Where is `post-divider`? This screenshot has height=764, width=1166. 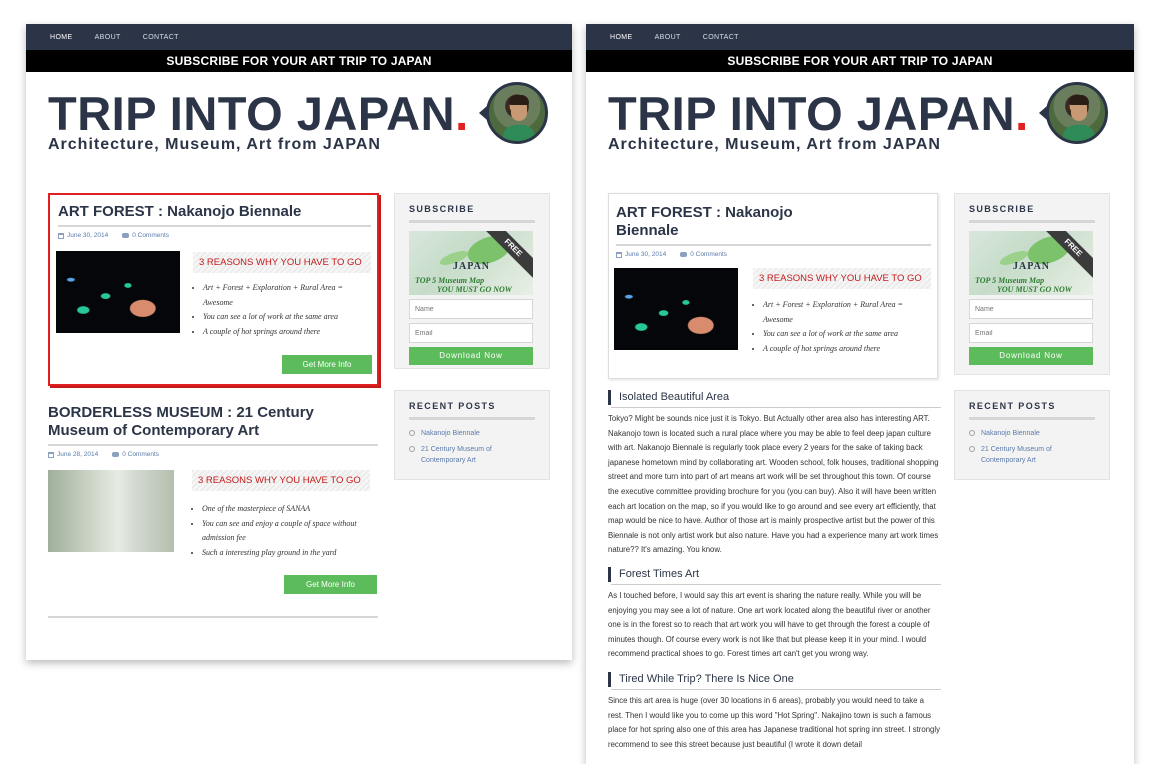
post-divider is located at coordinates (213, 617).